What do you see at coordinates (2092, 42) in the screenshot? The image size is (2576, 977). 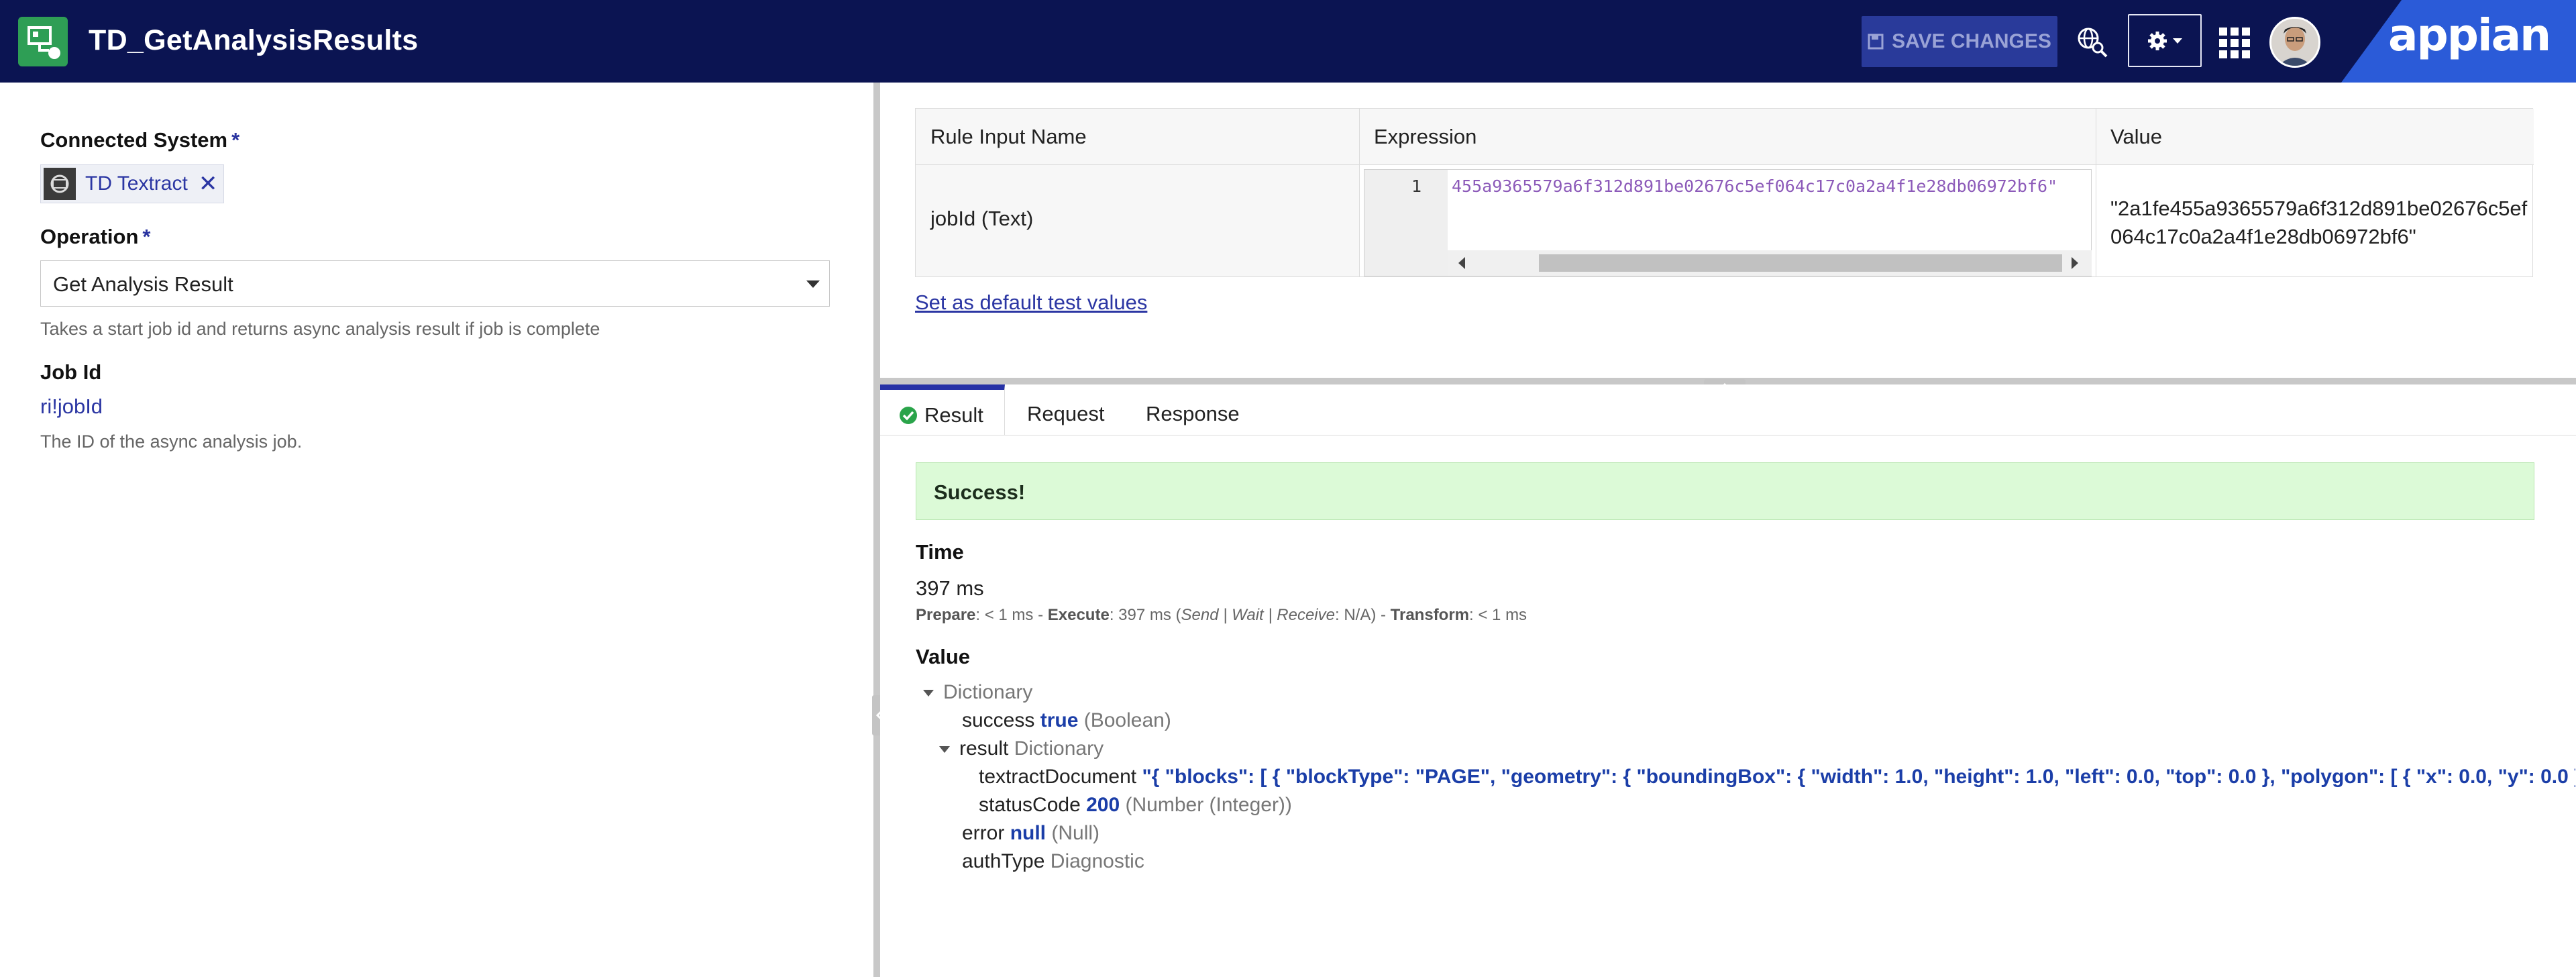 I see `globe-search-icon` at bounding box center [2092, 42].